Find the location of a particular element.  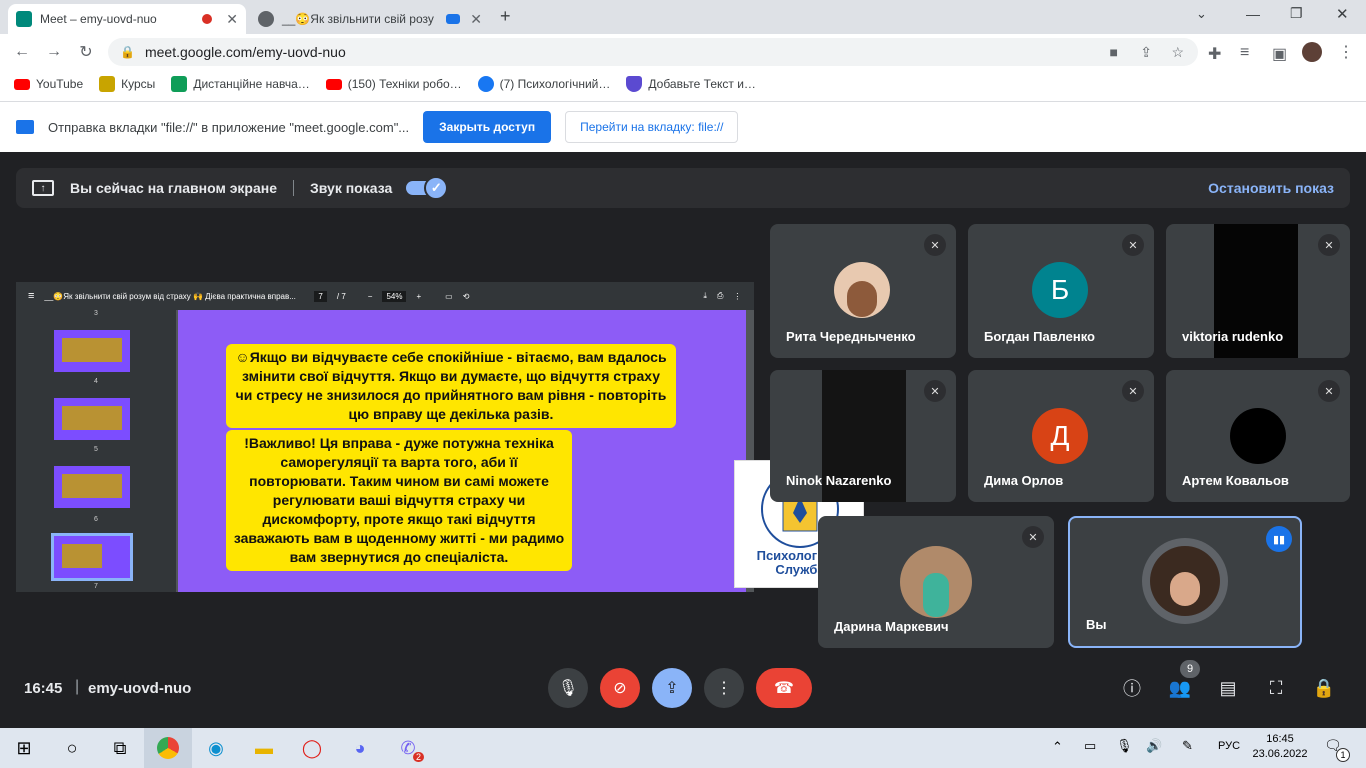

mic-button: 🎙 is located at coordinates (568, 688).